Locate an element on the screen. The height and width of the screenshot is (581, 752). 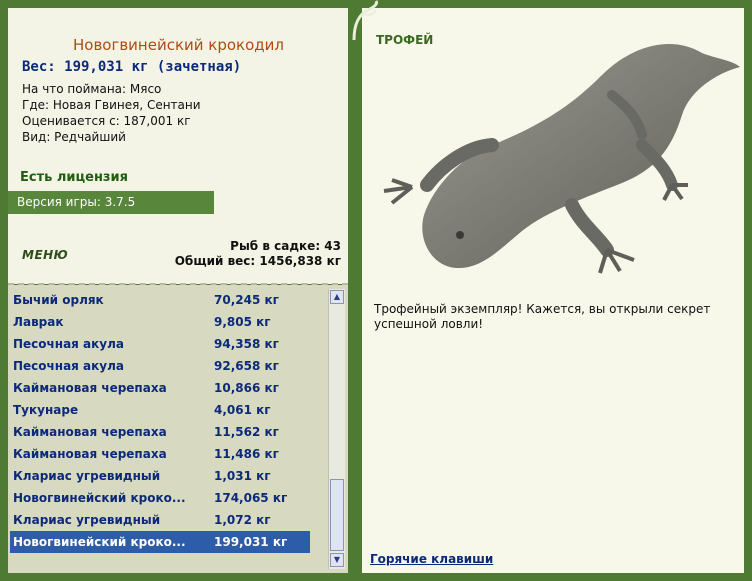
catch-weight: 10,866 кг is located at coordinates (246, 388).